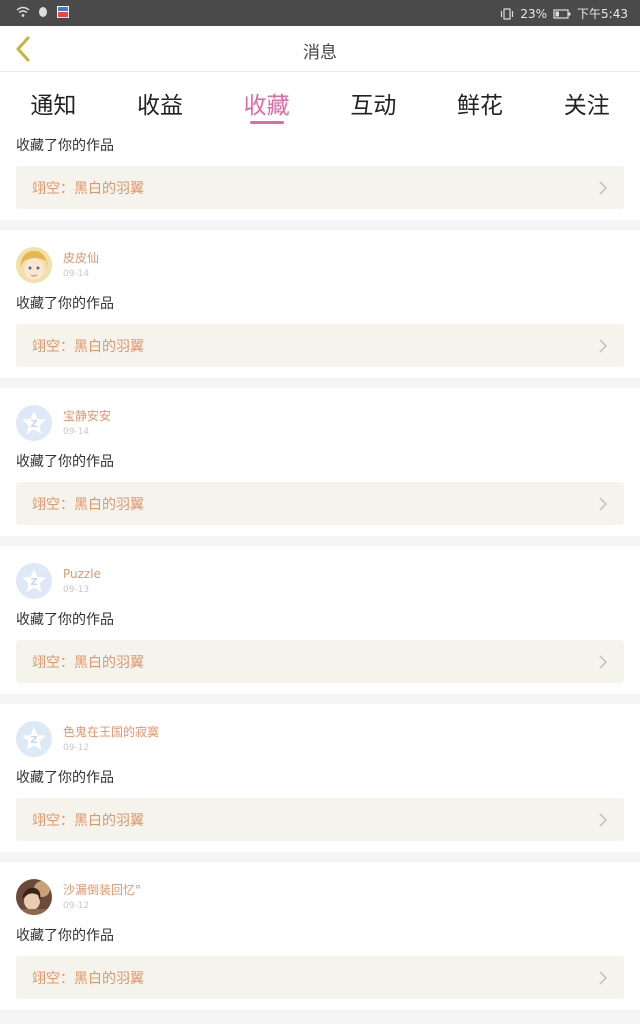 This screenshot has width=640, height=1024. I want to click on username: 皮皮仙, so click(81, 258).